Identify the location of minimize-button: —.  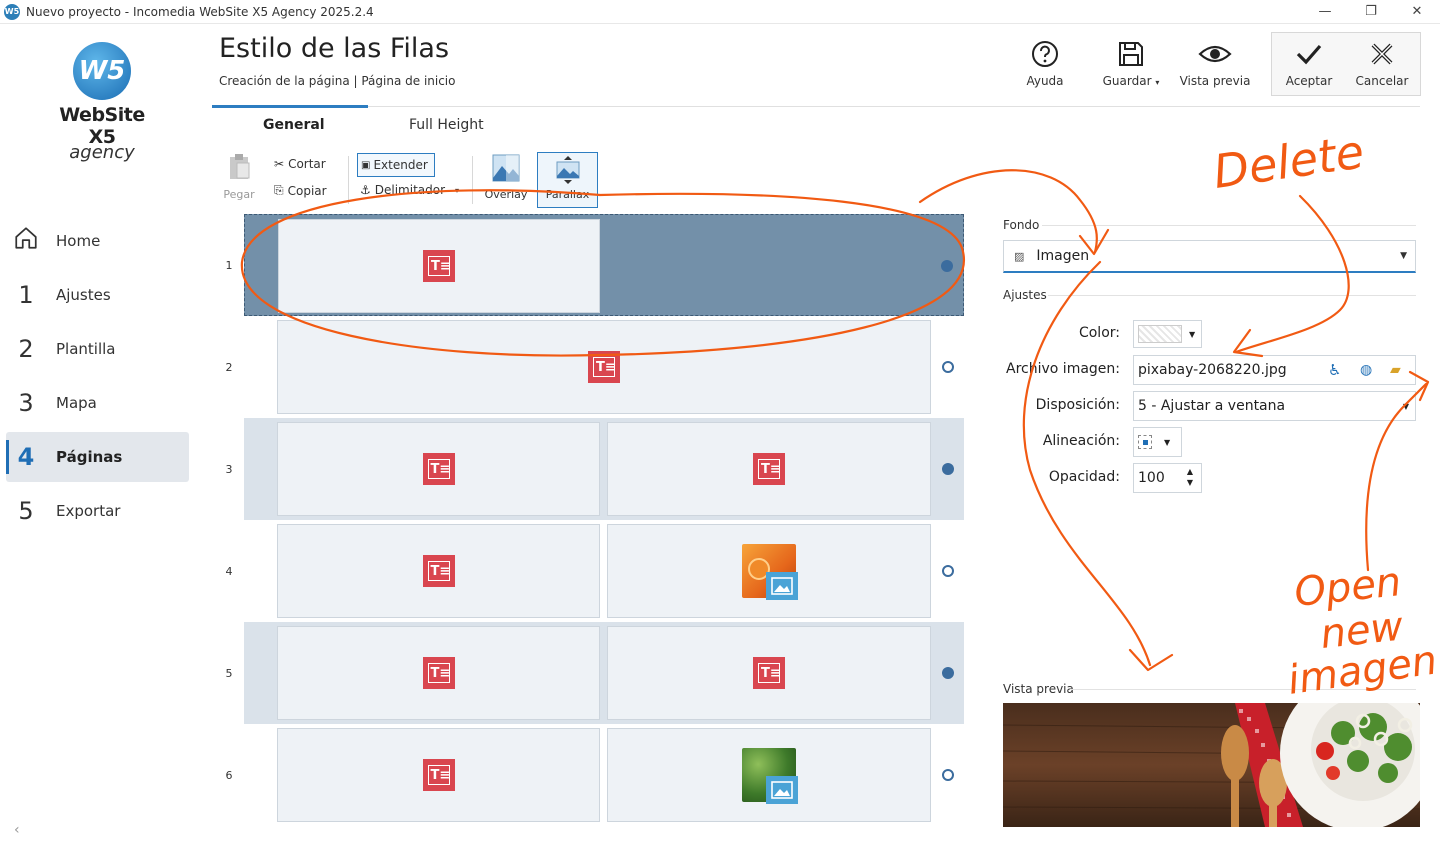
(1325, 11).